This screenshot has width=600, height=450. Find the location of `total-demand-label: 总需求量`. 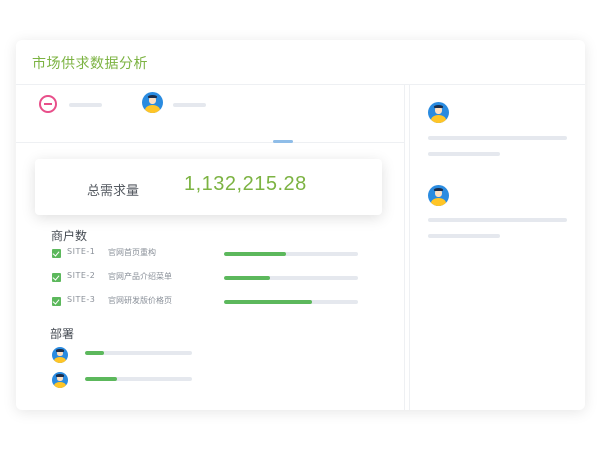

total-demand-label: 总需求量 is located at coordinates (113, 191).